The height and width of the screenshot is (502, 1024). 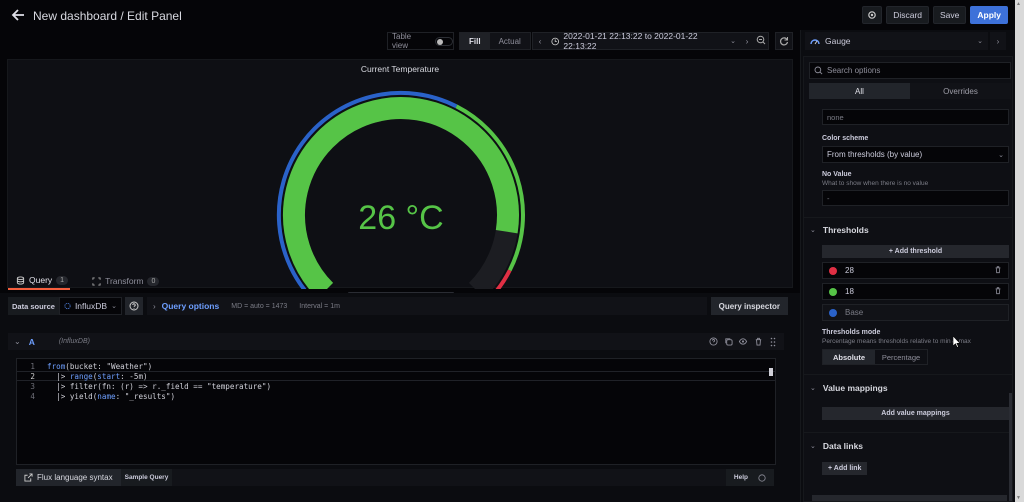 I want to click on thresholds-section-toggle: ⌄ Thresholds, so click(x=839, y=230).